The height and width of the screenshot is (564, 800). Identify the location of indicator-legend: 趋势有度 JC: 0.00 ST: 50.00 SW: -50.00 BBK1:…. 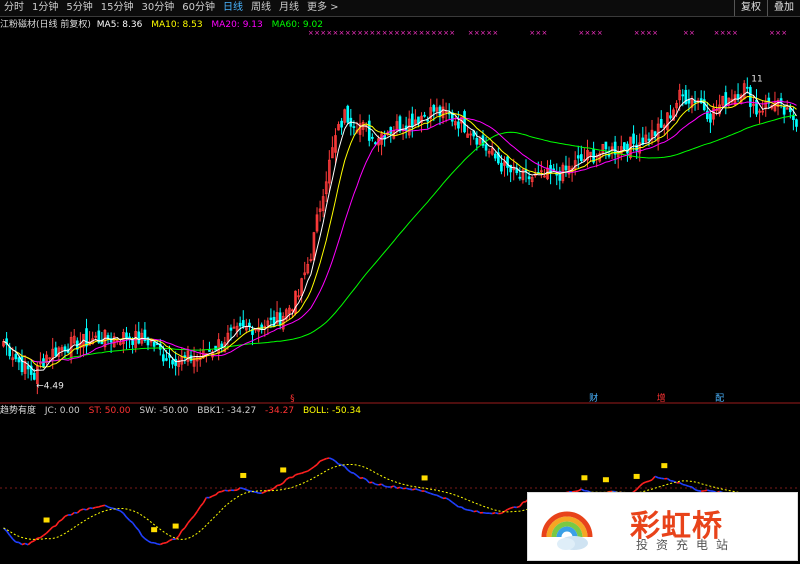
(183, 411).